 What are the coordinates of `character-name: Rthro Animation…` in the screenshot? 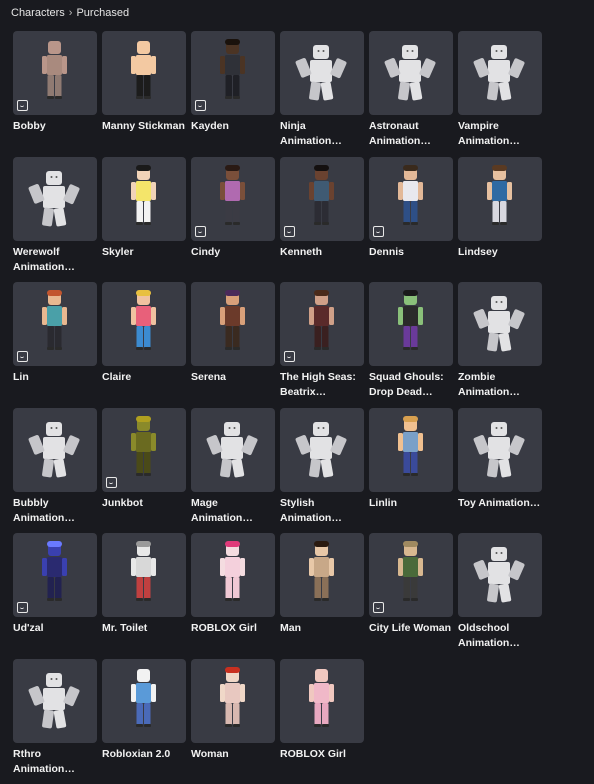 It's located at (55, 762).